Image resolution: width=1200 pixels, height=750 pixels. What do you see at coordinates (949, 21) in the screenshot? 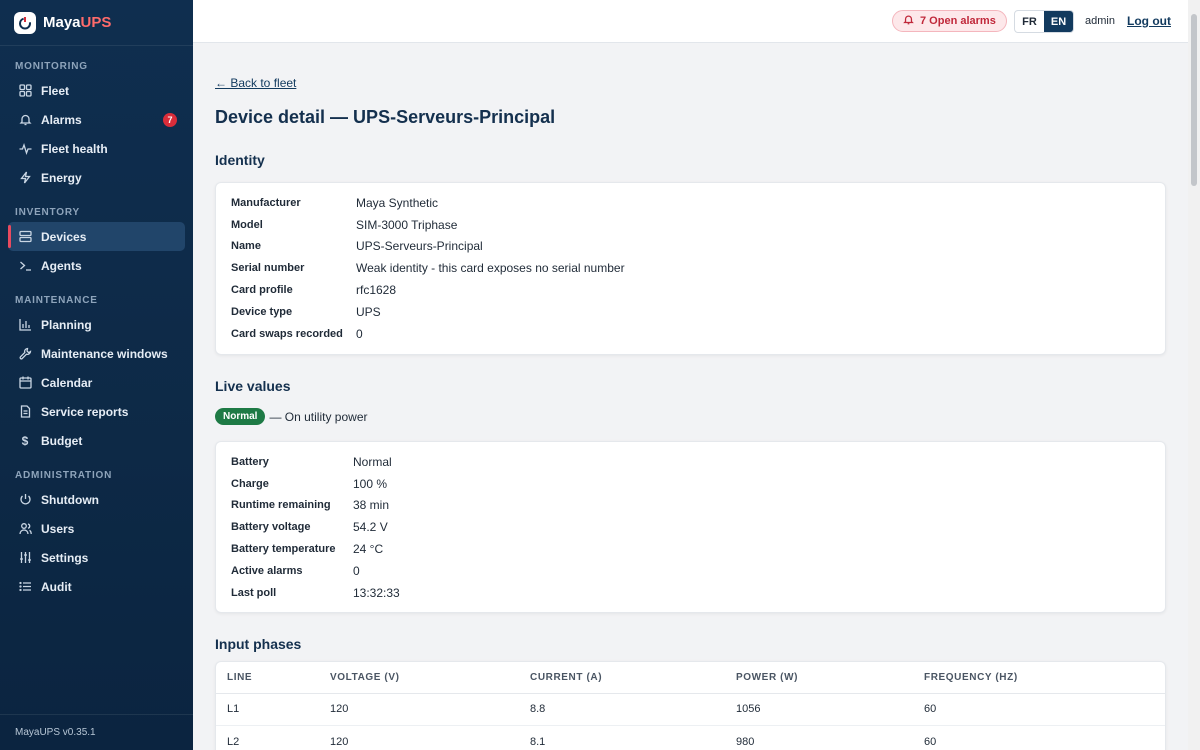
I see `open-alarms-button: 7 Open alarms` at bounding box center [949, 21].